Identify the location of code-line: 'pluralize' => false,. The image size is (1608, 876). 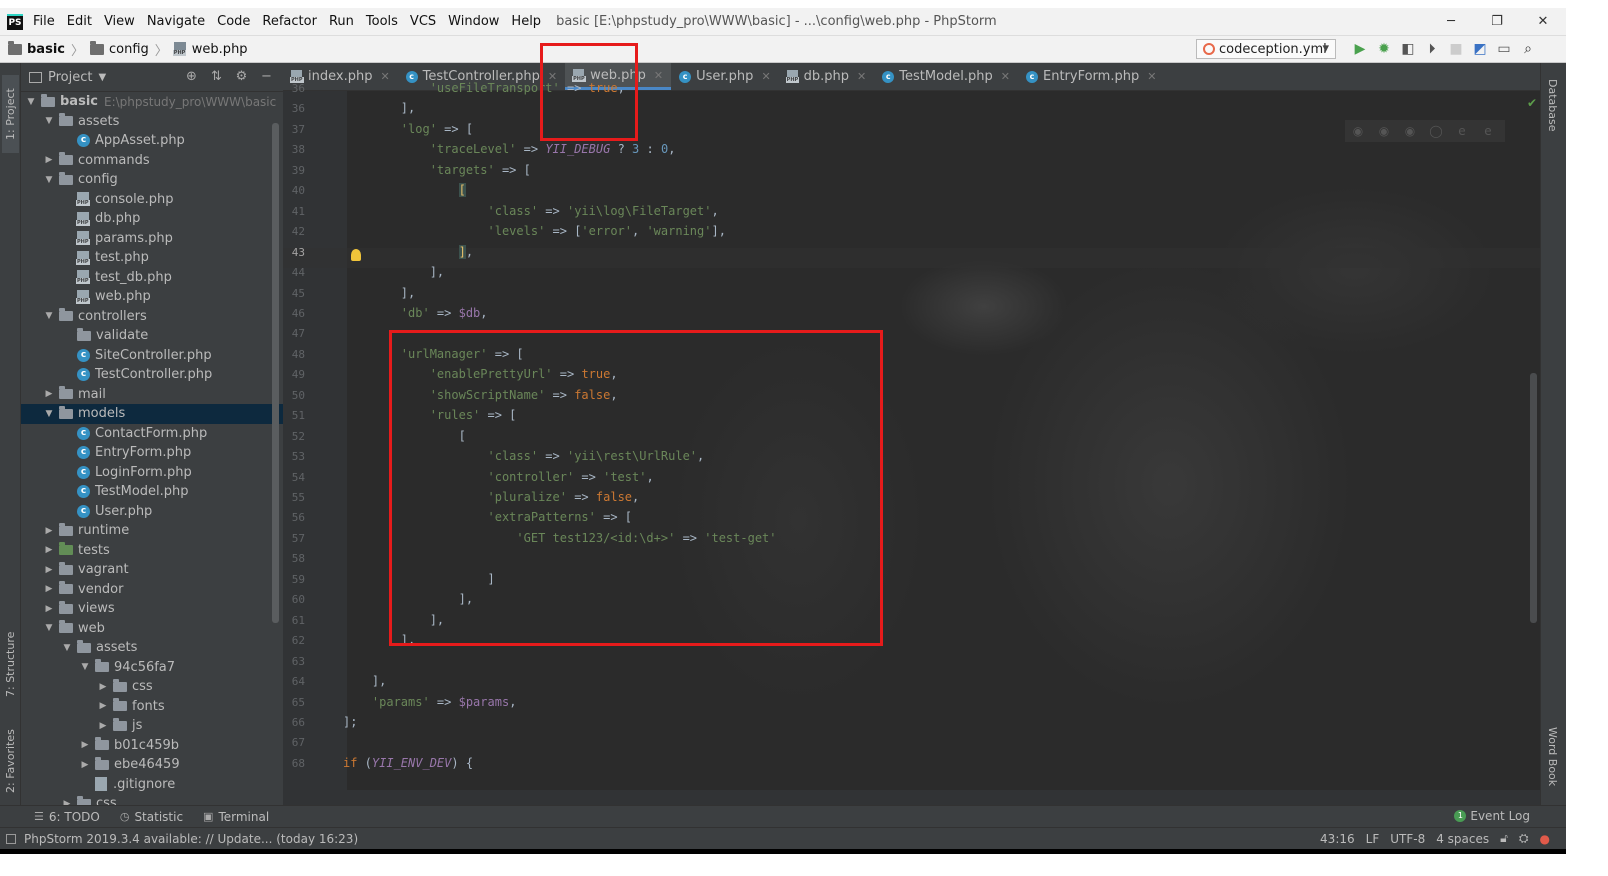
(491, 497).